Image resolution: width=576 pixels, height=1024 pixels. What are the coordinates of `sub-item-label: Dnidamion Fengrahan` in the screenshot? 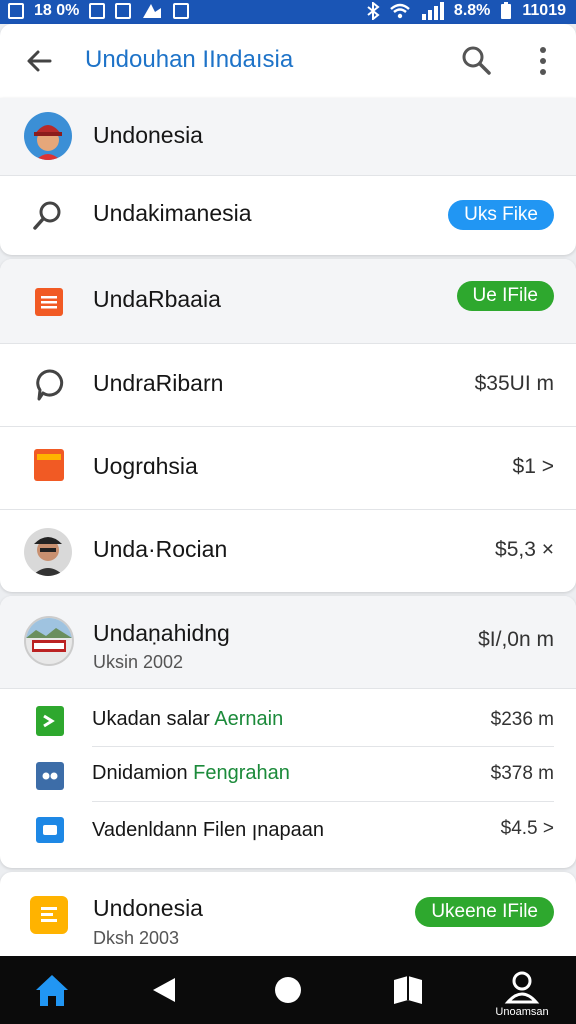 It's located at (191, 773).